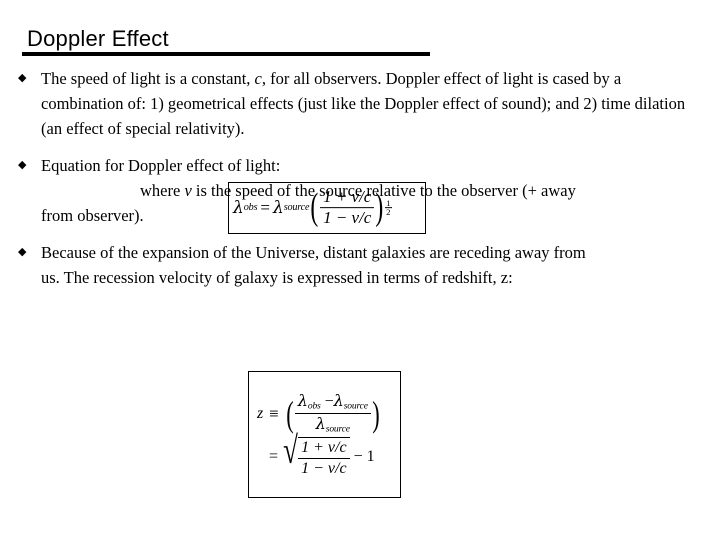 The width and height of the screenshot is (720, 540). Describe the element at coordinates (278, 208) in the screenshot. I see `eq1-lambda-source: λ` at that location.